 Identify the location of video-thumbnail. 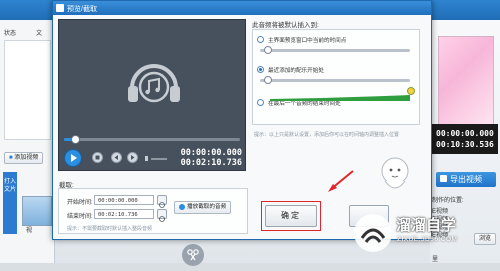
(37, 211).